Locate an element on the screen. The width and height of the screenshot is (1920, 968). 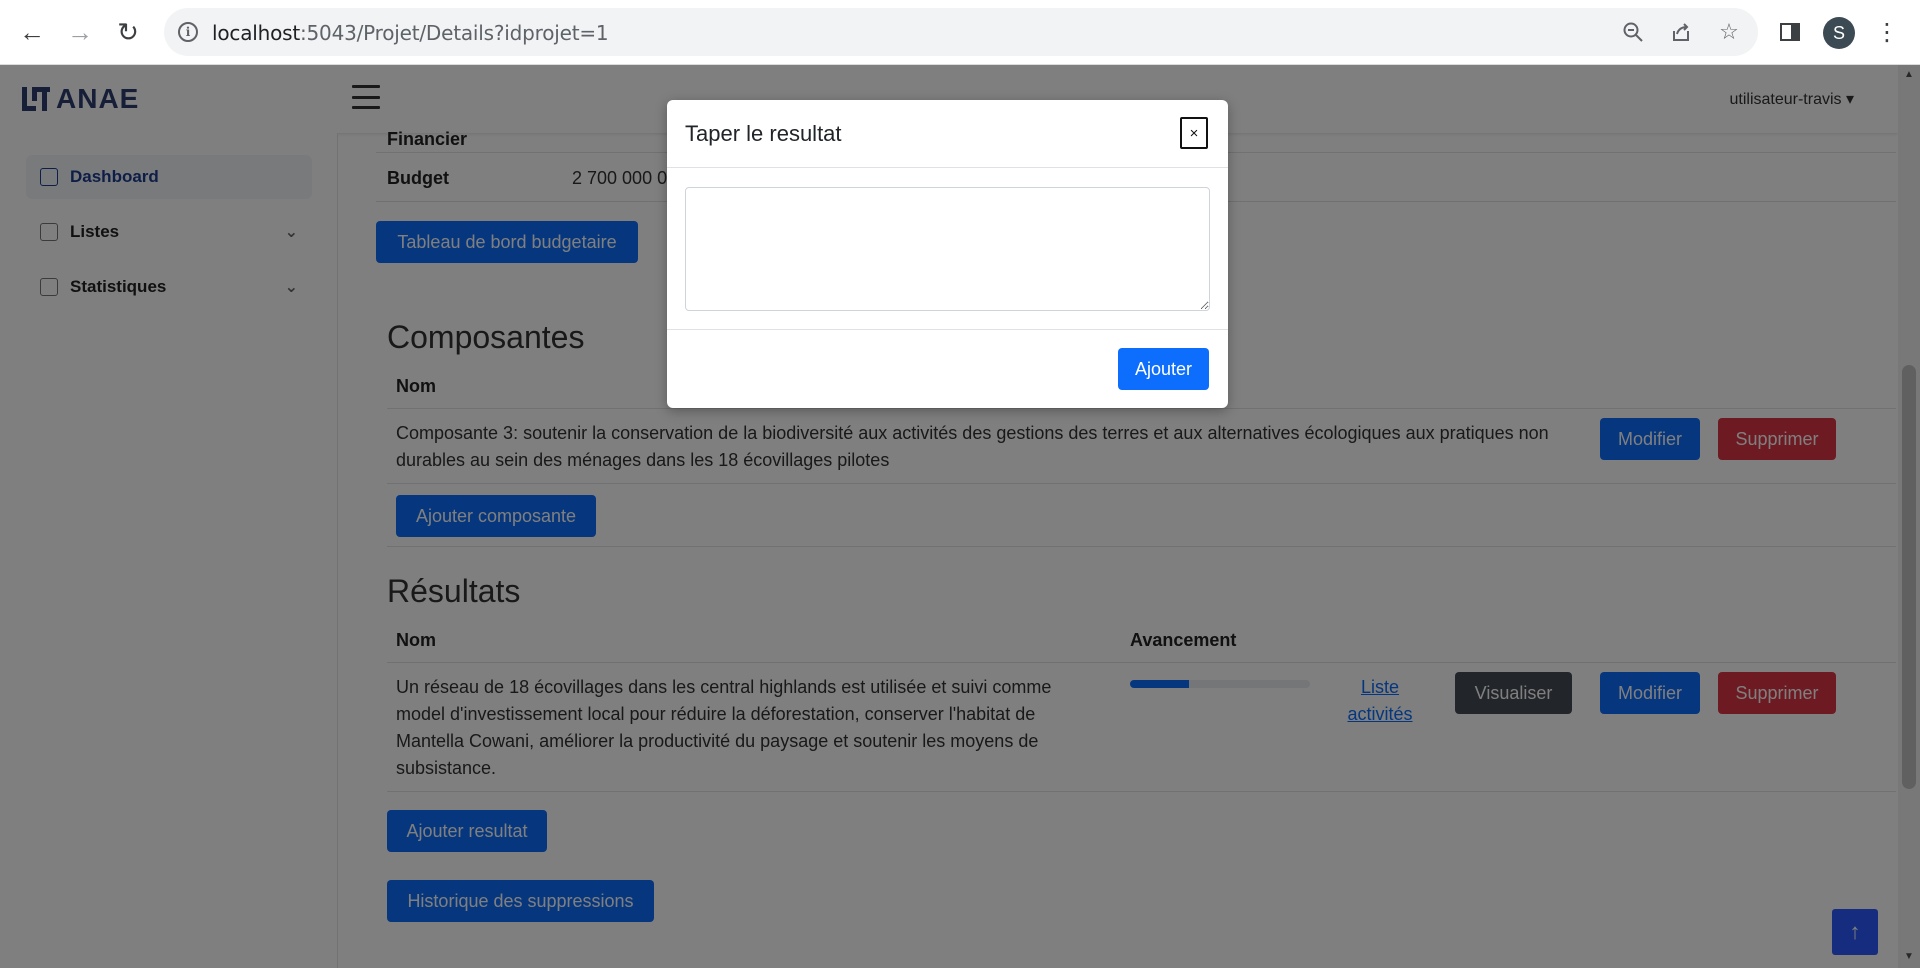
back-icon: ← is located at coordinates (32, 32).